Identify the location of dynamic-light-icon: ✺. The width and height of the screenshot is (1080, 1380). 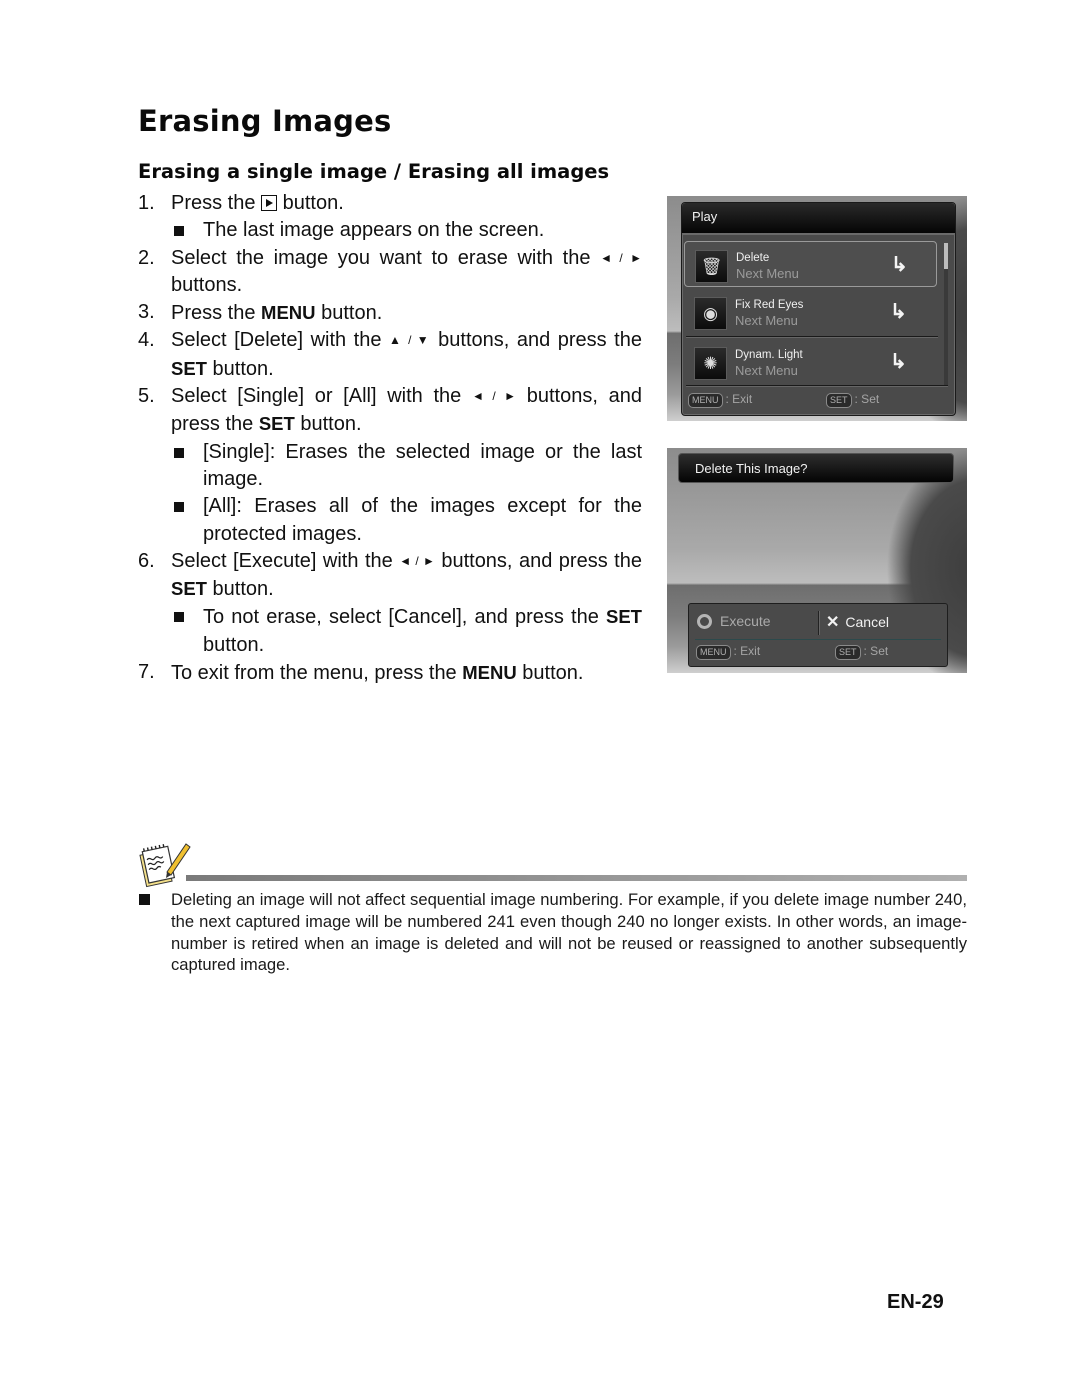
(710, 363).